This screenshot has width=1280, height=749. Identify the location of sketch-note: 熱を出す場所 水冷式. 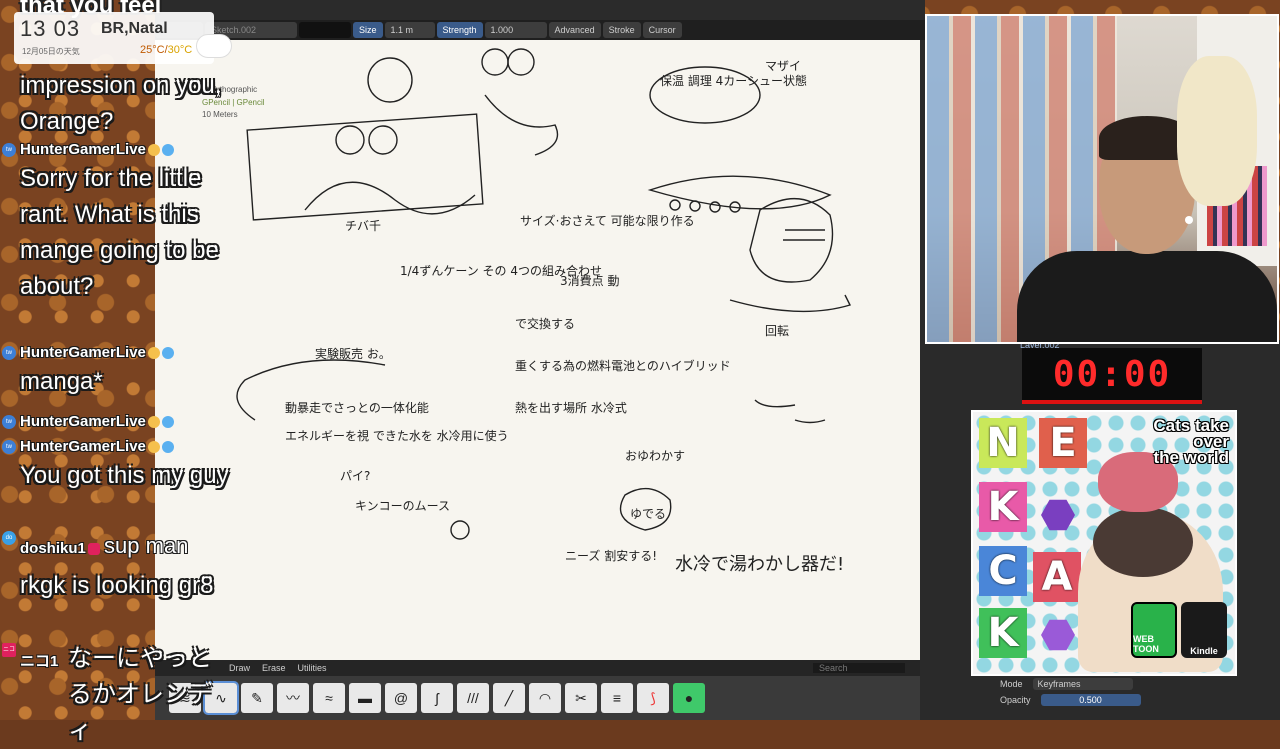
(571, 408).